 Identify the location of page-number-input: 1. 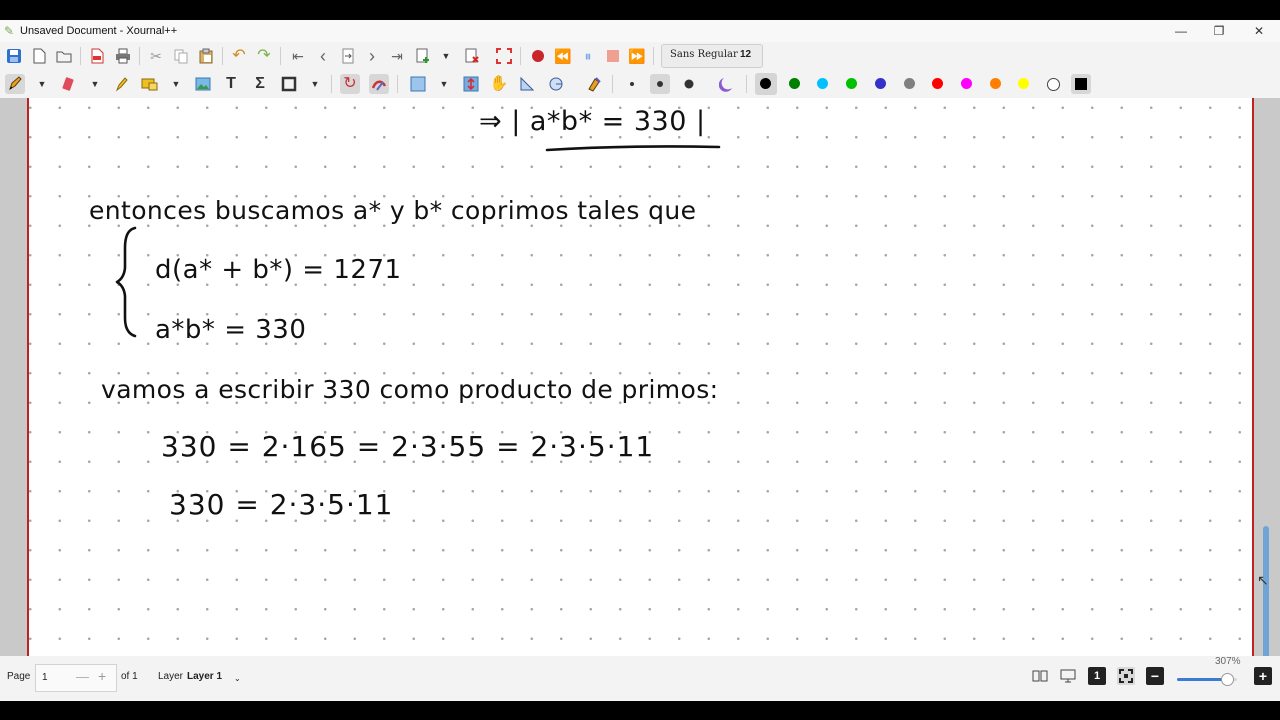
(45, 677).